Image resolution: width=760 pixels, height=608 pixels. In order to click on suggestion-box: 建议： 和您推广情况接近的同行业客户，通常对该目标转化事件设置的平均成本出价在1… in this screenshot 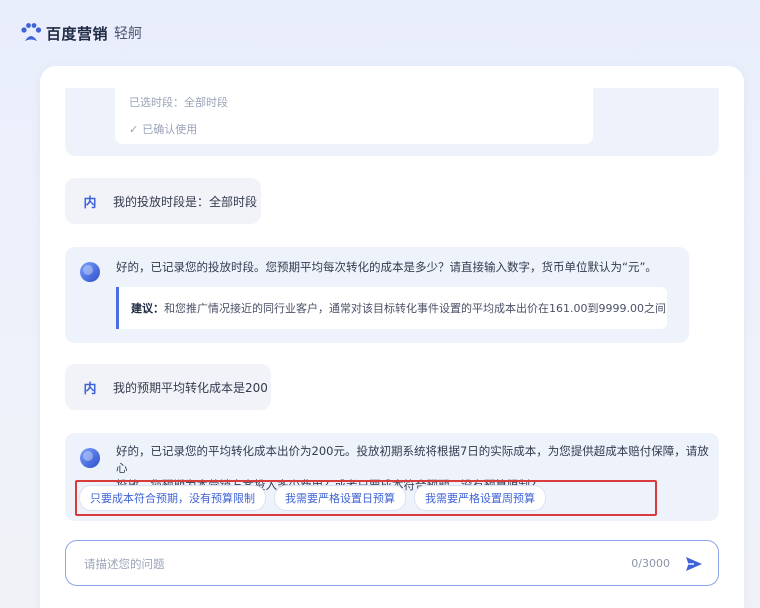, I will do `click(391, 308)`.